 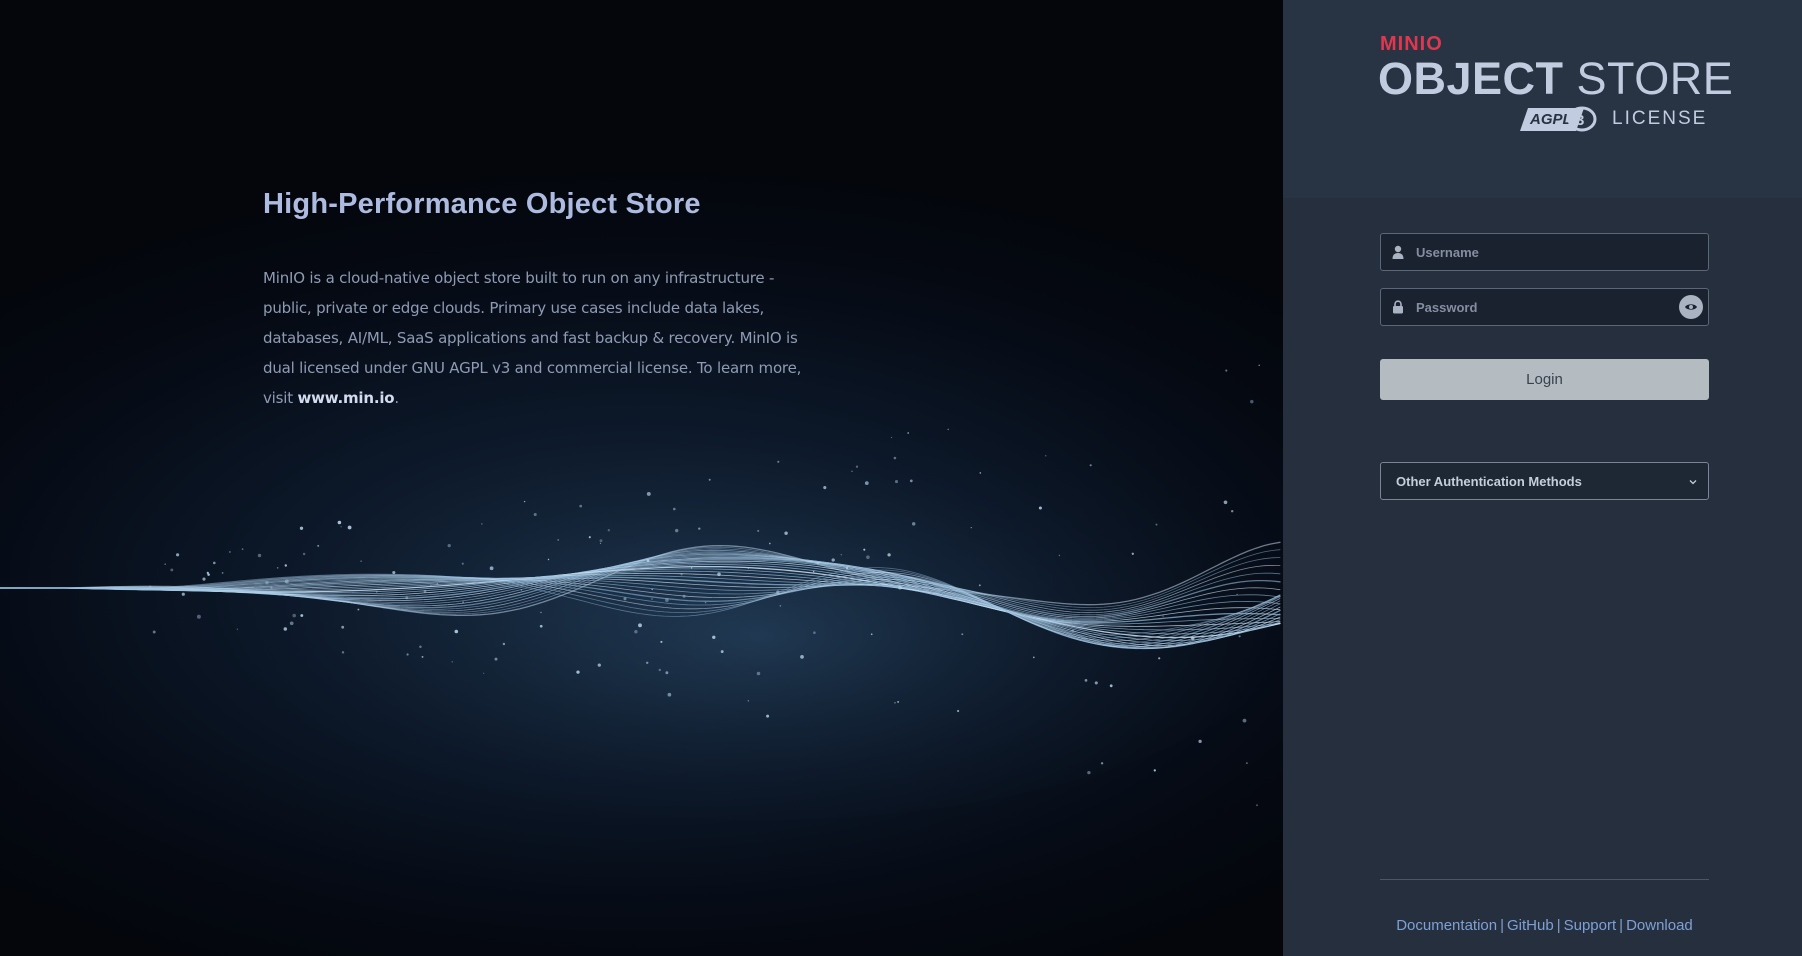 What do you see at coordinates (482, 204) in the screenshot?
I see `hero-title: High-Performance Object Store` at bounding box center [482, 204].